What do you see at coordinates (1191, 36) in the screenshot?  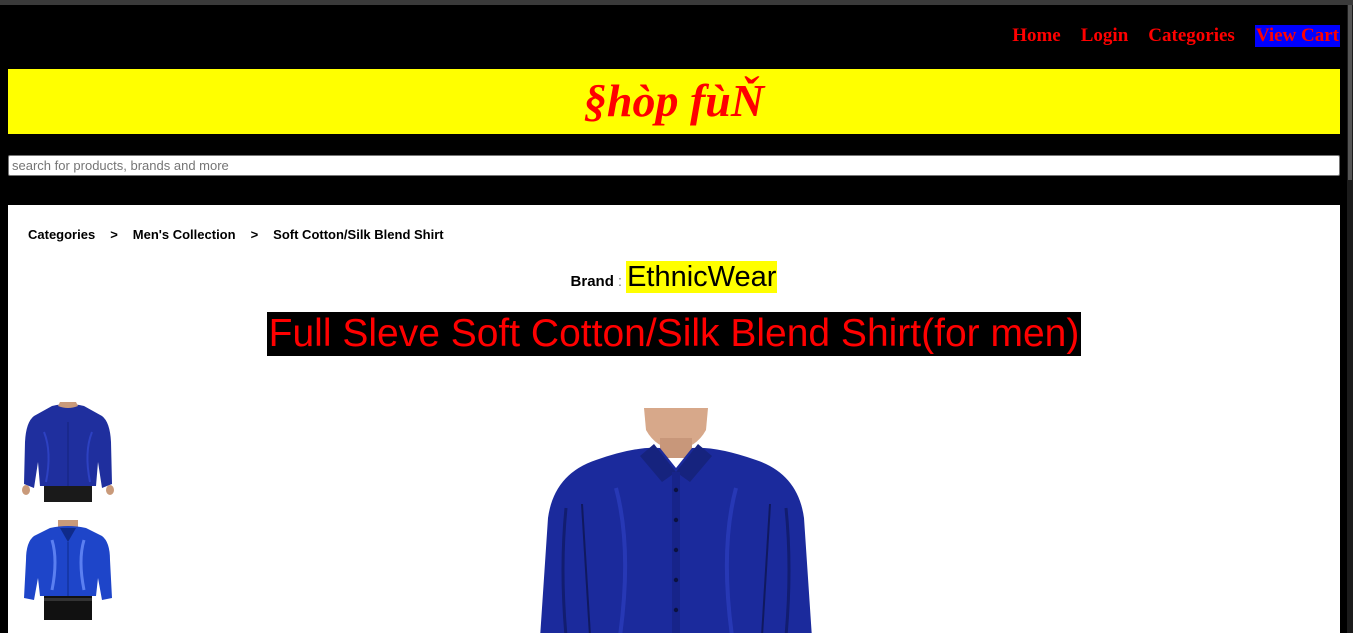 I see `nav-categories-link: Categories` at bounding box center [1191, 36].